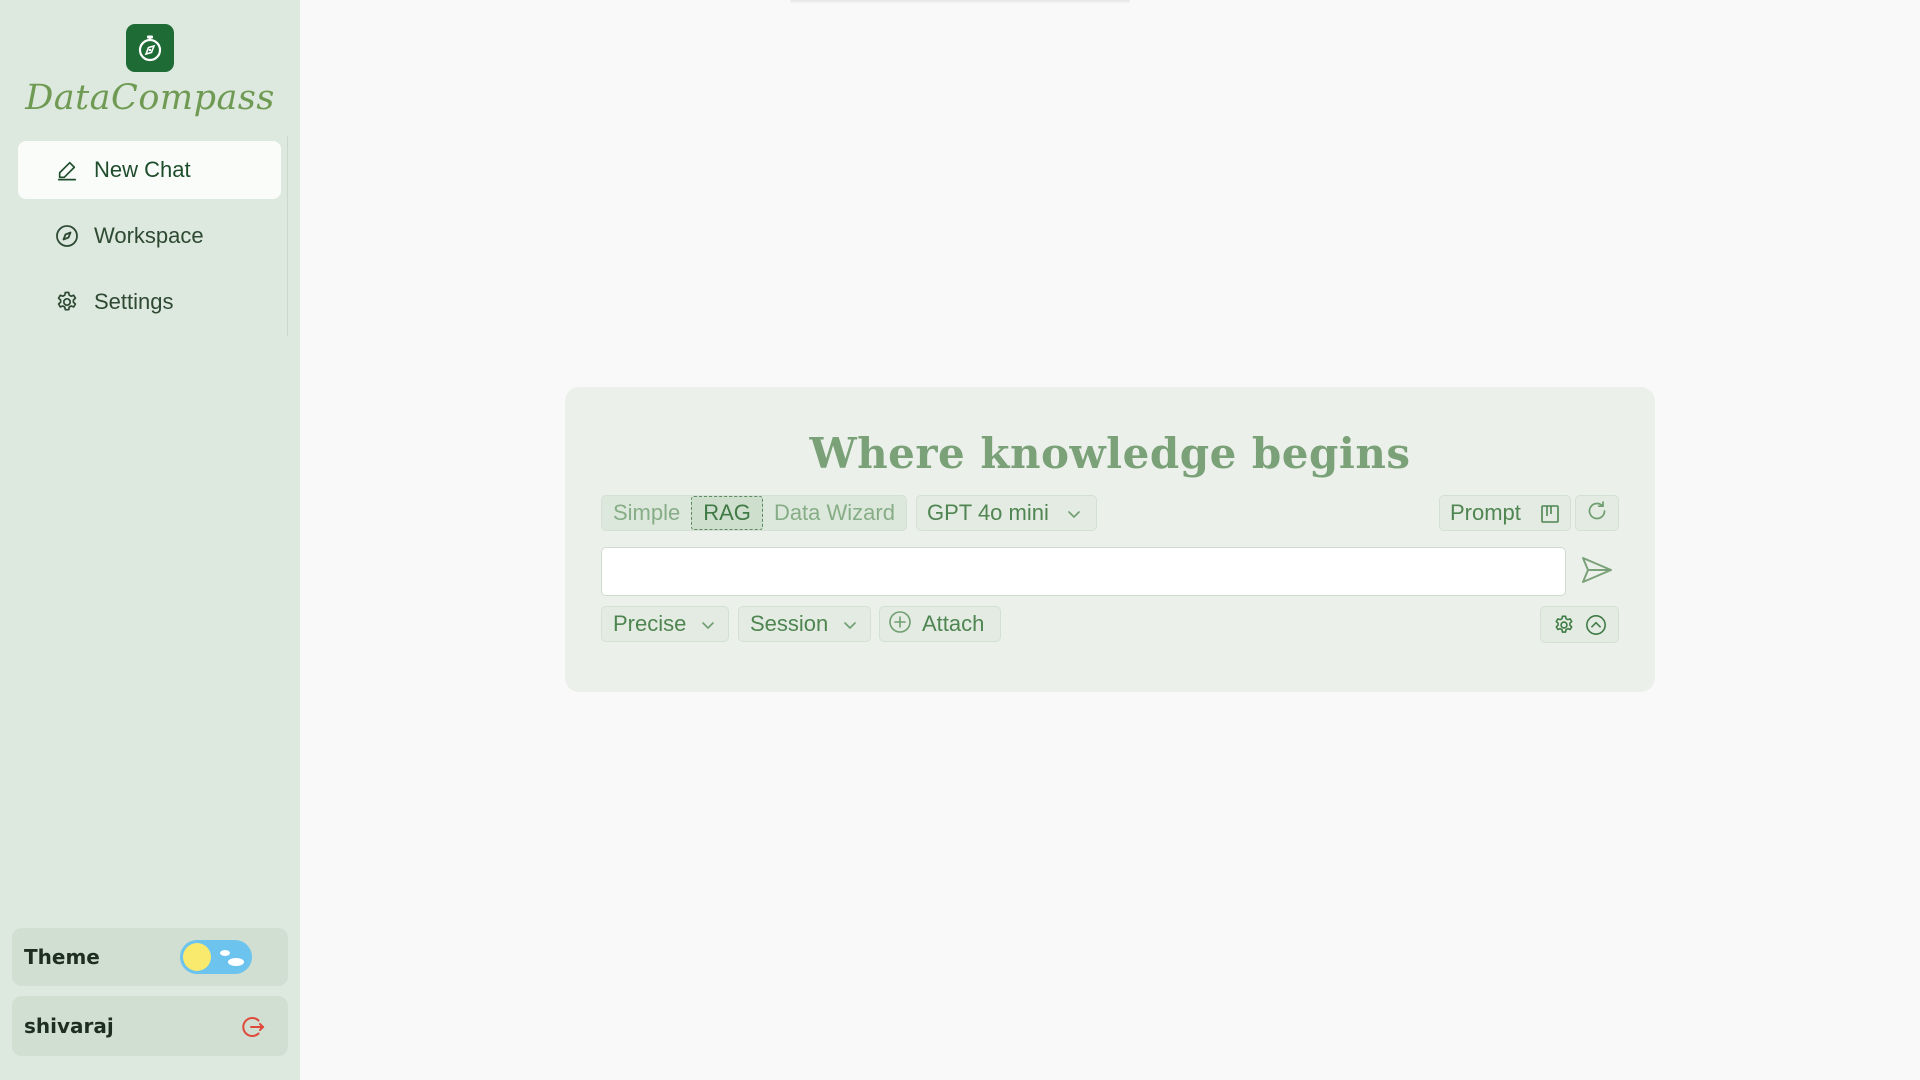 Image resolution: width=1920 pixels, height=1080 pixels. What do you see at coordinates (150, 957) in the screenshot?
I see `theme-card: Theme` at bounding box center [150, 957].